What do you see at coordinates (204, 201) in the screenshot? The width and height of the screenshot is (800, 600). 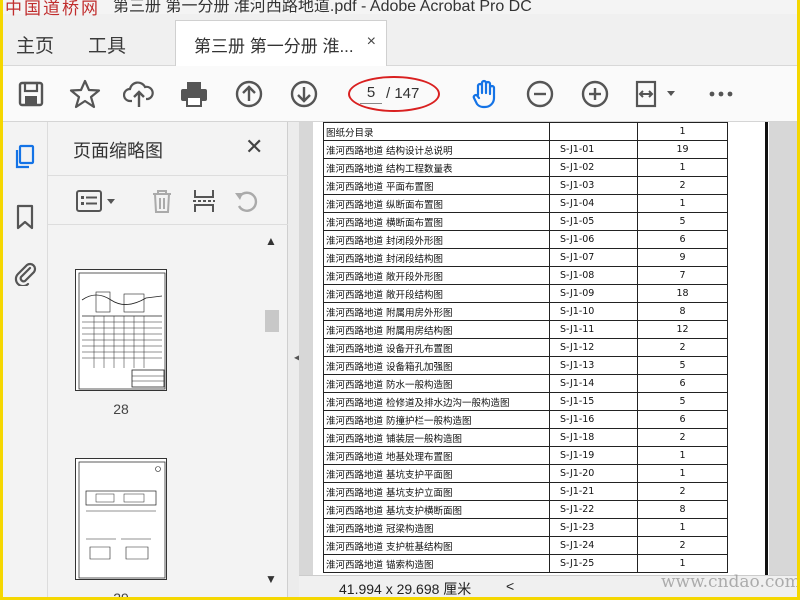 I see `extract-pages-icon` at bounding box center [204, 201].